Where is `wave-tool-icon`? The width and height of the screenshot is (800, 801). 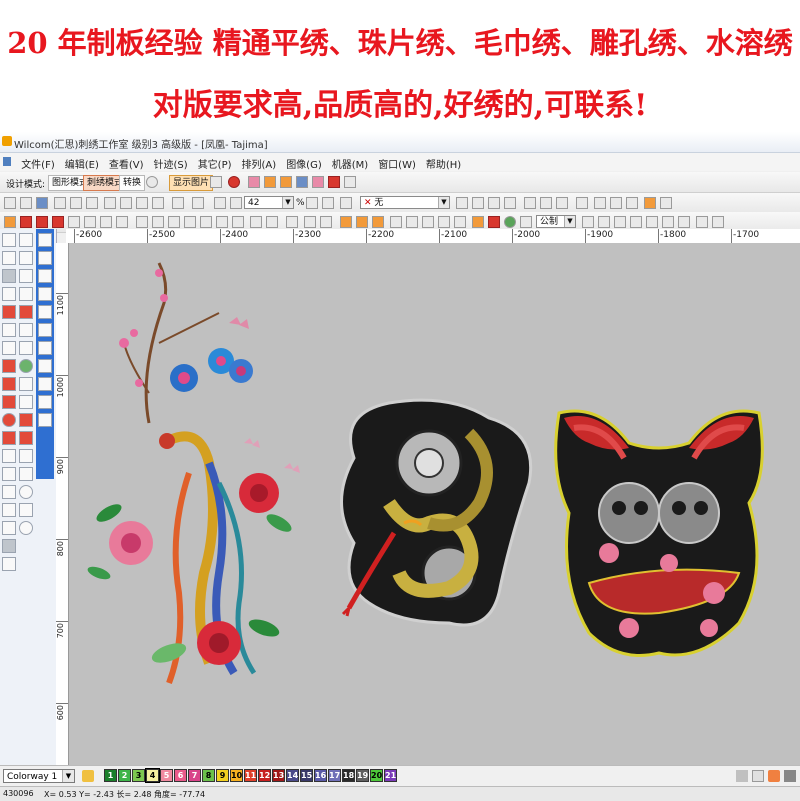 wave-tool-icon is located at coordinates (26, 420).